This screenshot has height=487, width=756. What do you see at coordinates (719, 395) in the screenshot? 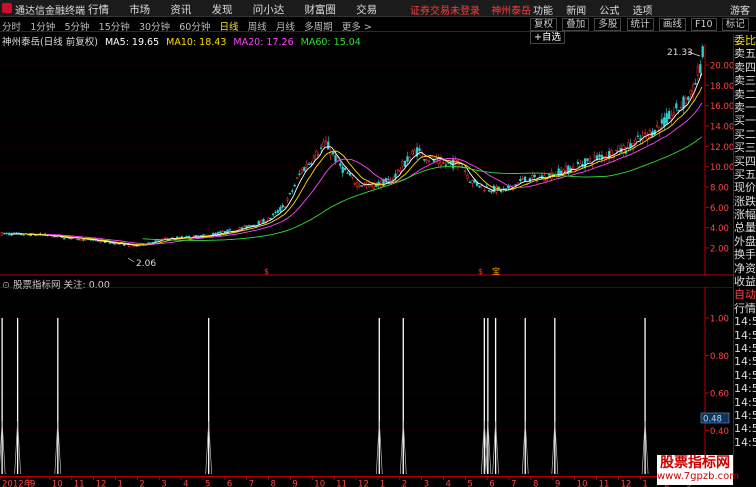
I see `indicator-axis: 1.000.800.600.400.20` at bounding box center [719, 395].